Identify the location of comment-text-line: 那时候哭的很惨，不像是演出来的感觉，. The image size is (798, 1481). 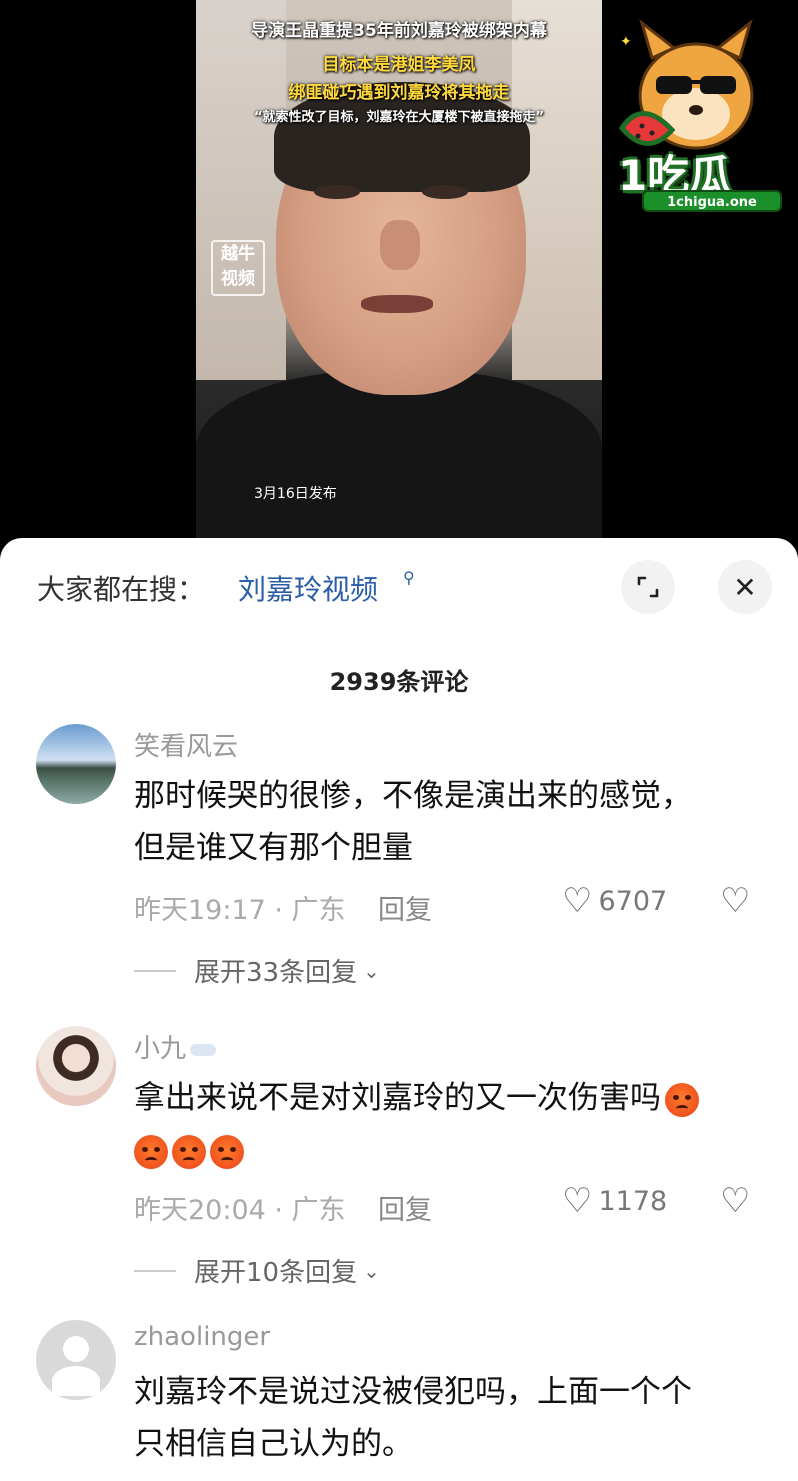
(413, 796).